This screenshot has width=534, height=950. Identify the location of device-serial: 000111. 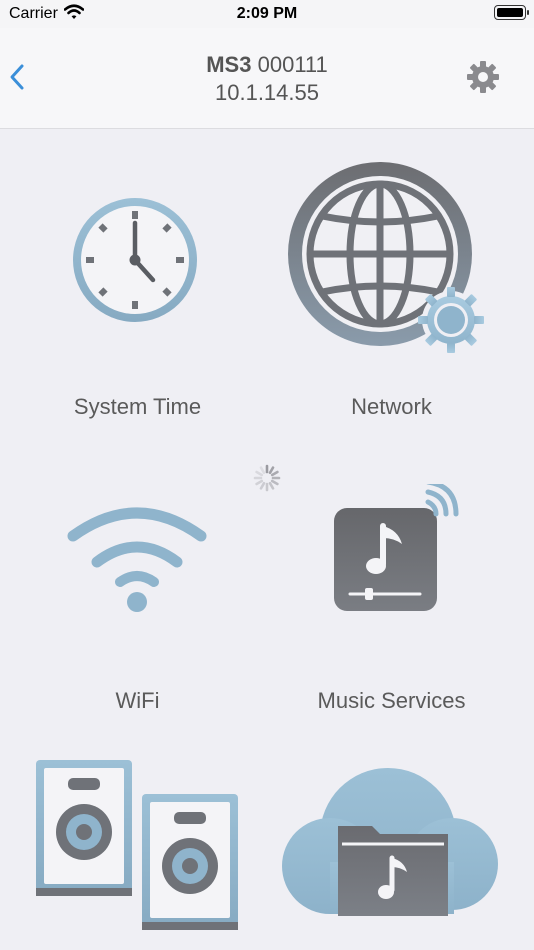
(292, 64).